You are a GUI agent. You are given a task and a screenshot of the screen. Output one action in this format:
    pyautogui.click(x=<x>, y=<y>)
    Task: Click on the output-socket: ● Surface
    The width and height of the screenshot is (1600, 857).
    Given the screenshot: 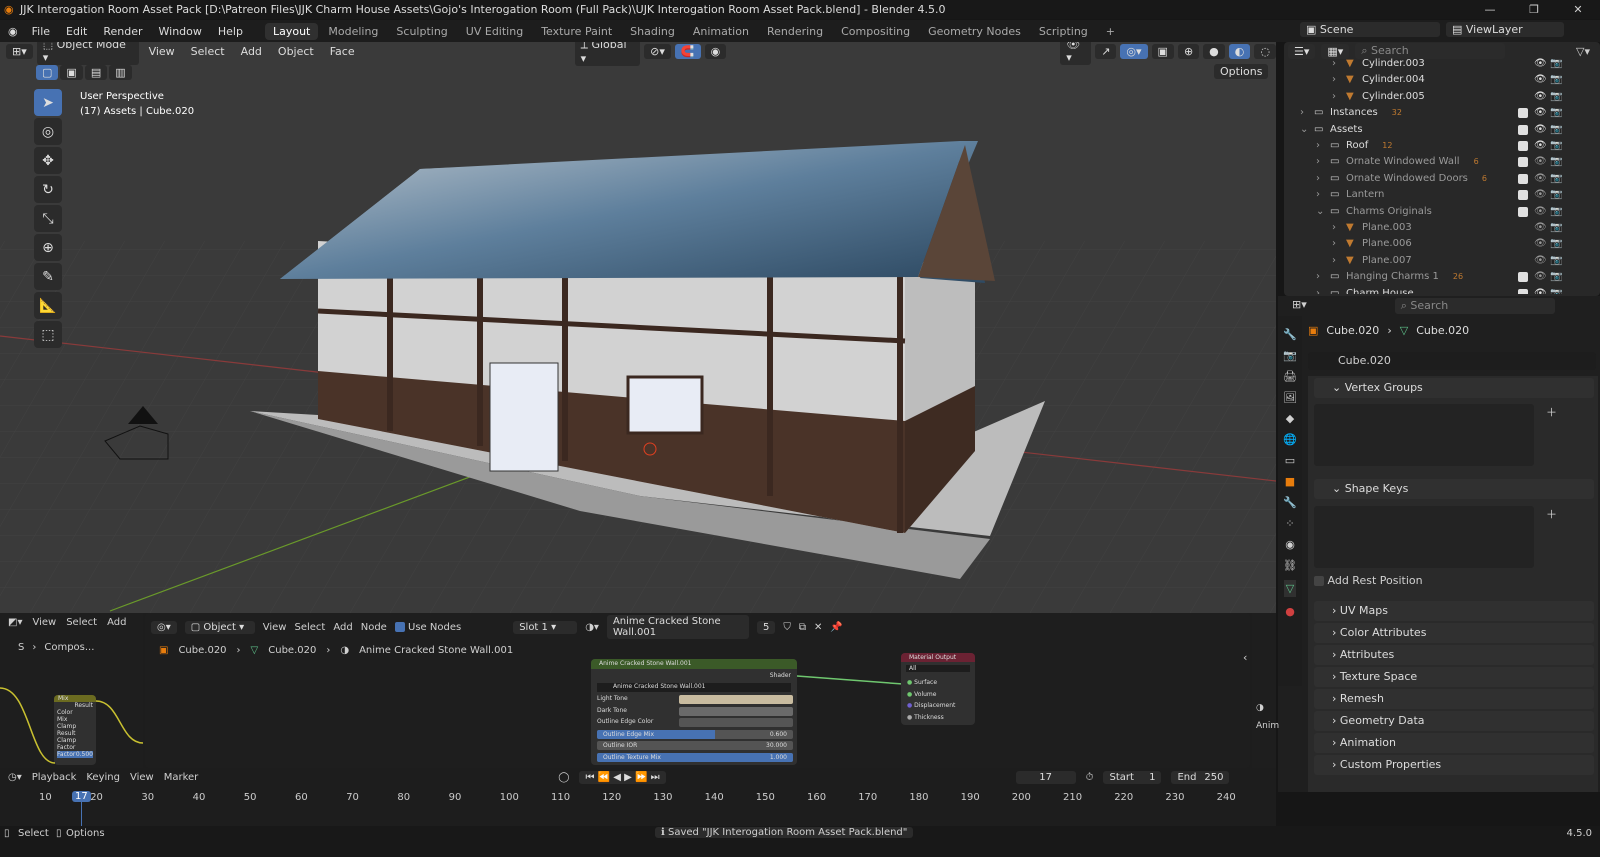 What is the action you would take?
    pyautogui.click(x=922, y=682)
    